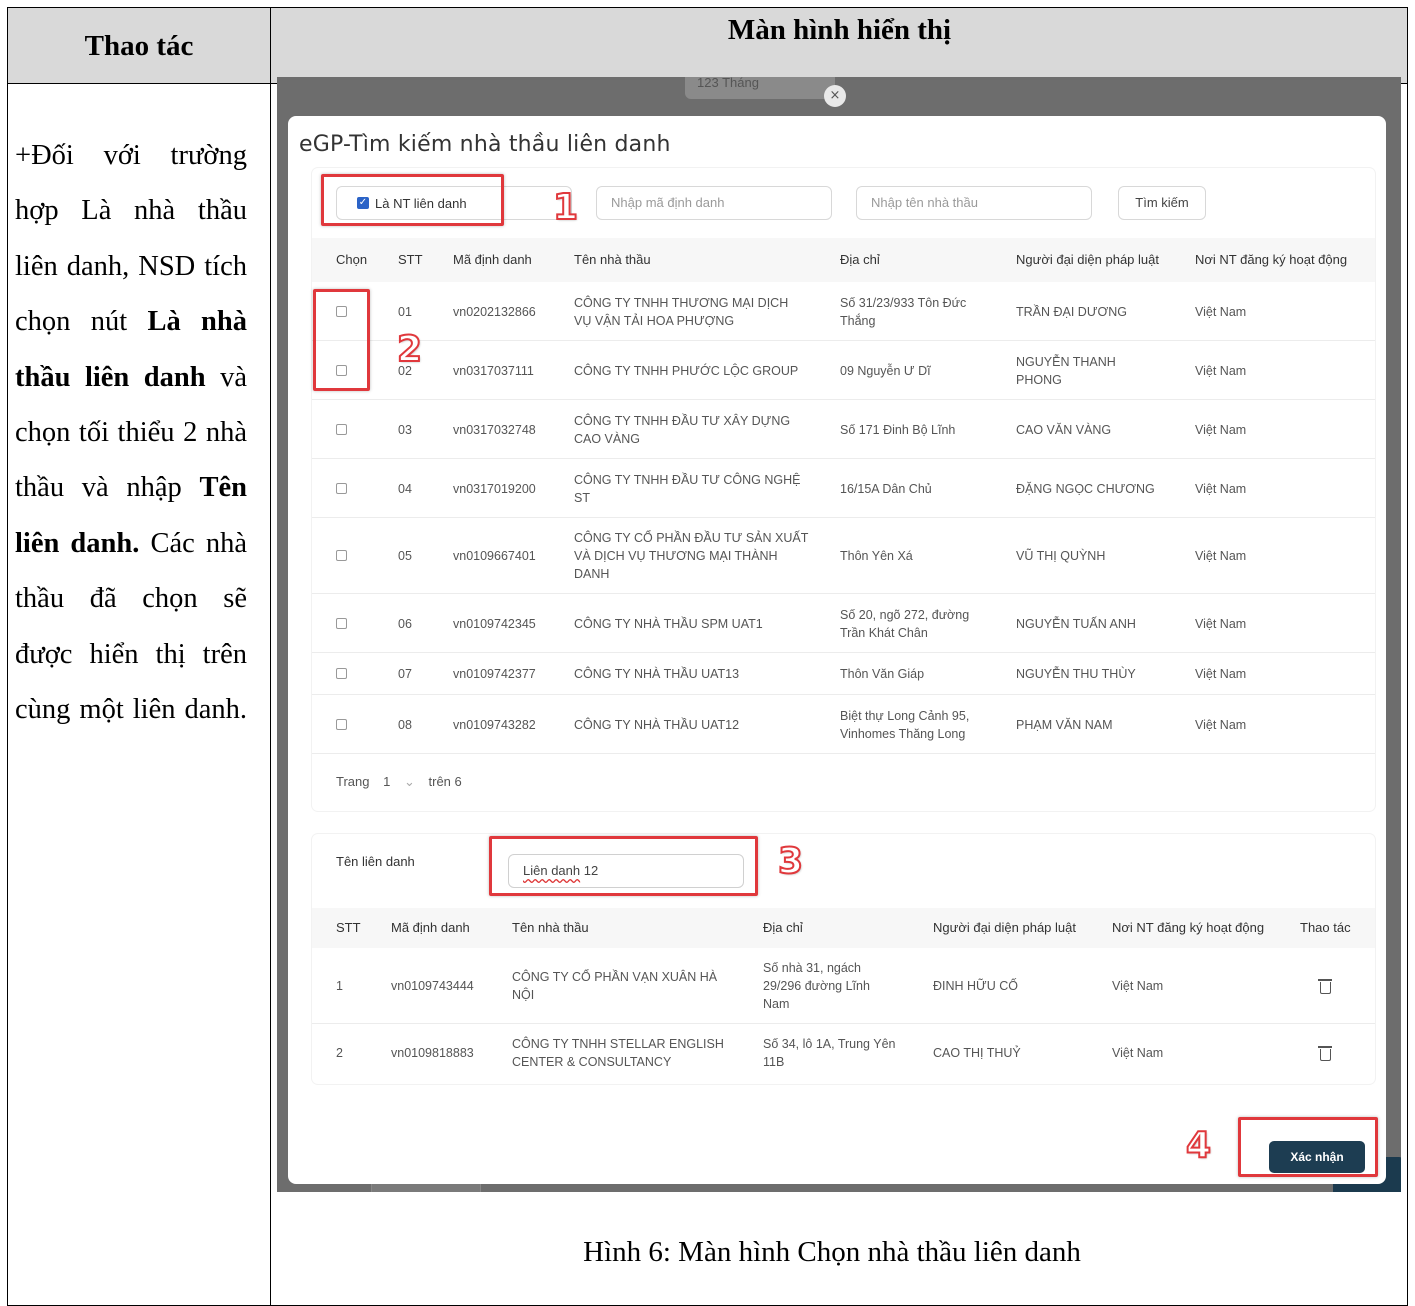 The width and height of the screenshot is (1415, 1306). What do you see at coordinates (1004, 927) in the screenshot?
I see `col2-nguoi-dai-dien: Người đại diện pháp luật` at bounding box center [1004, 927].